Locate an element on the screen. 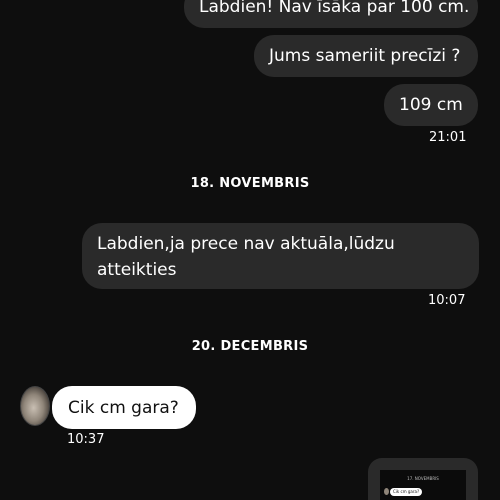 Image resolution: width=500 pixels, height=500 pixels. thumbnail-avatar is located at coordinates (386, 491).